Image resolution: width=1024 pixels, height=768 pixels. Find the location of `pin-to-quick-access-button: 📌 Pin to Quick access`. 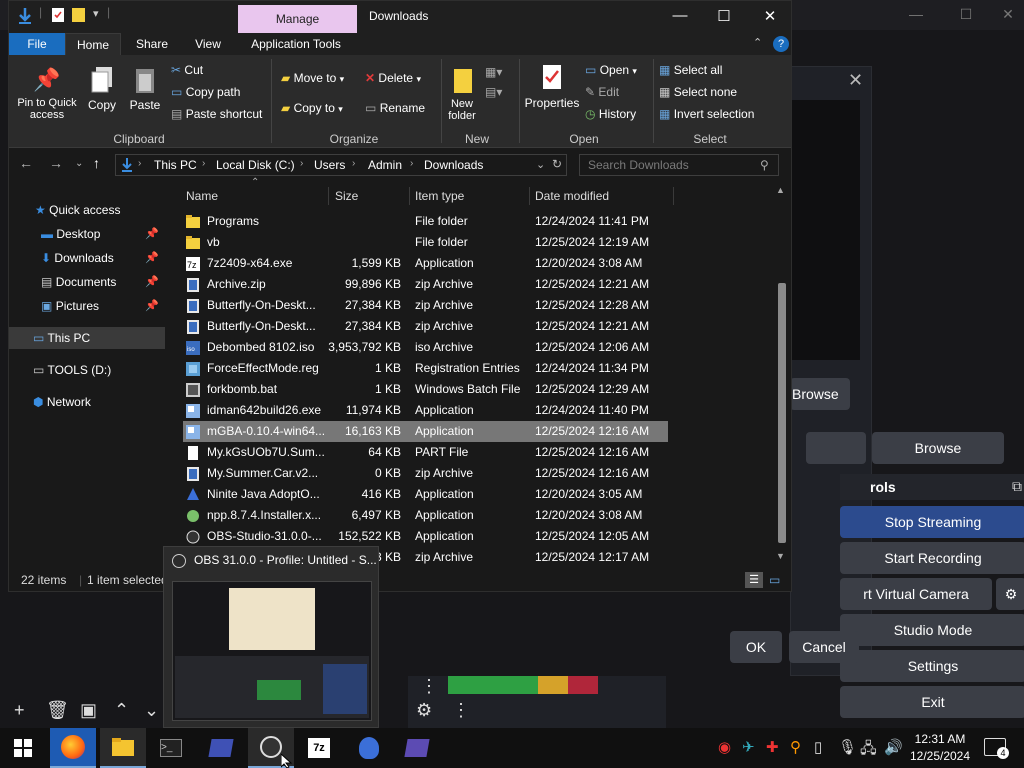

pin-to-quick-access-button: 📌 Pin to Quick access is located at coordinates (47, 94).